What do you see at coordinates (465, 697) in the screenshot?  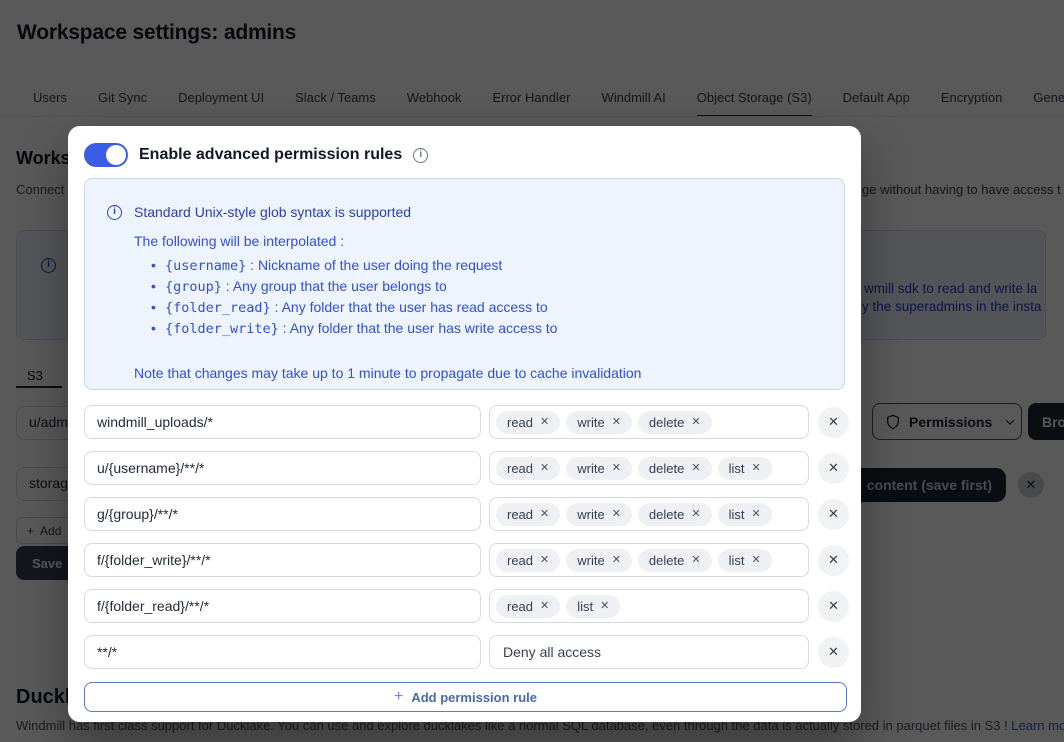 I see `add-permission-rule-button: + Add permission rule` at bounding box center [465, 697].